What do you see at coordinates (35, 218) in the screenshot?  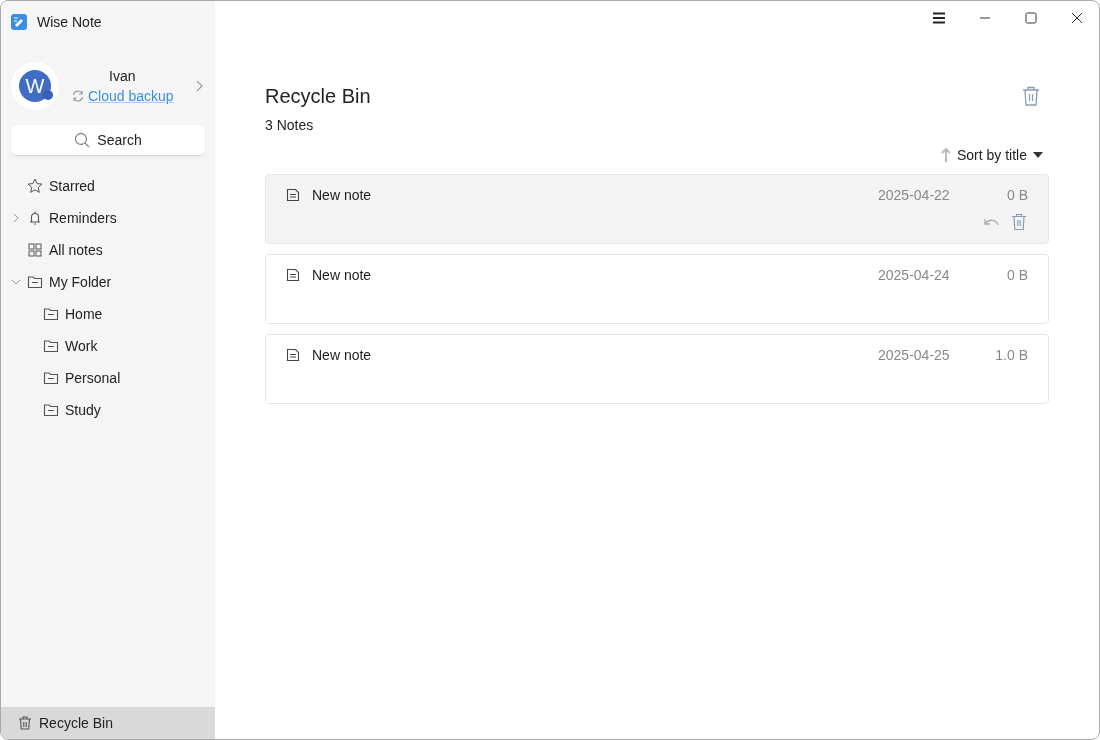 I see `bell-icon` at bounding box center [35, 218].